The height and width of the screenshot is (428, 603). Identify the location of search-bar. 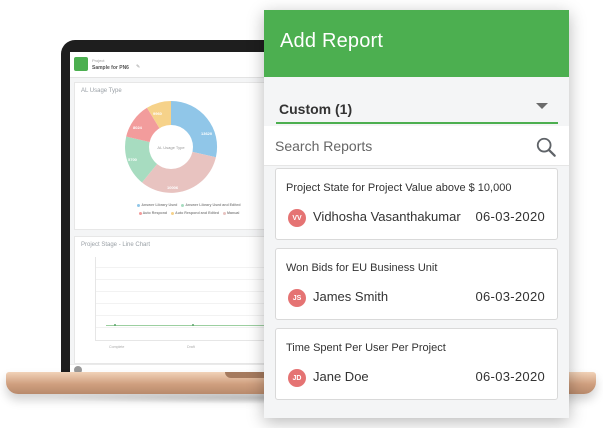
(416, 146).